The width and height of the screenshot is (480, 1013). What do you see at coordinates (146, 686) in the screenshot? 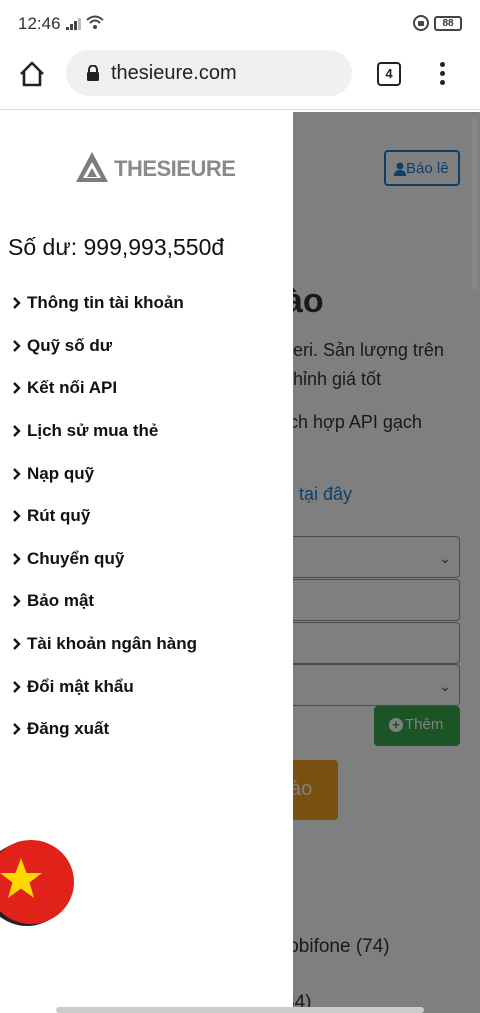
I see `menu-item-change-password: Đổi mật khẩu` at bounding box center [146, 686].